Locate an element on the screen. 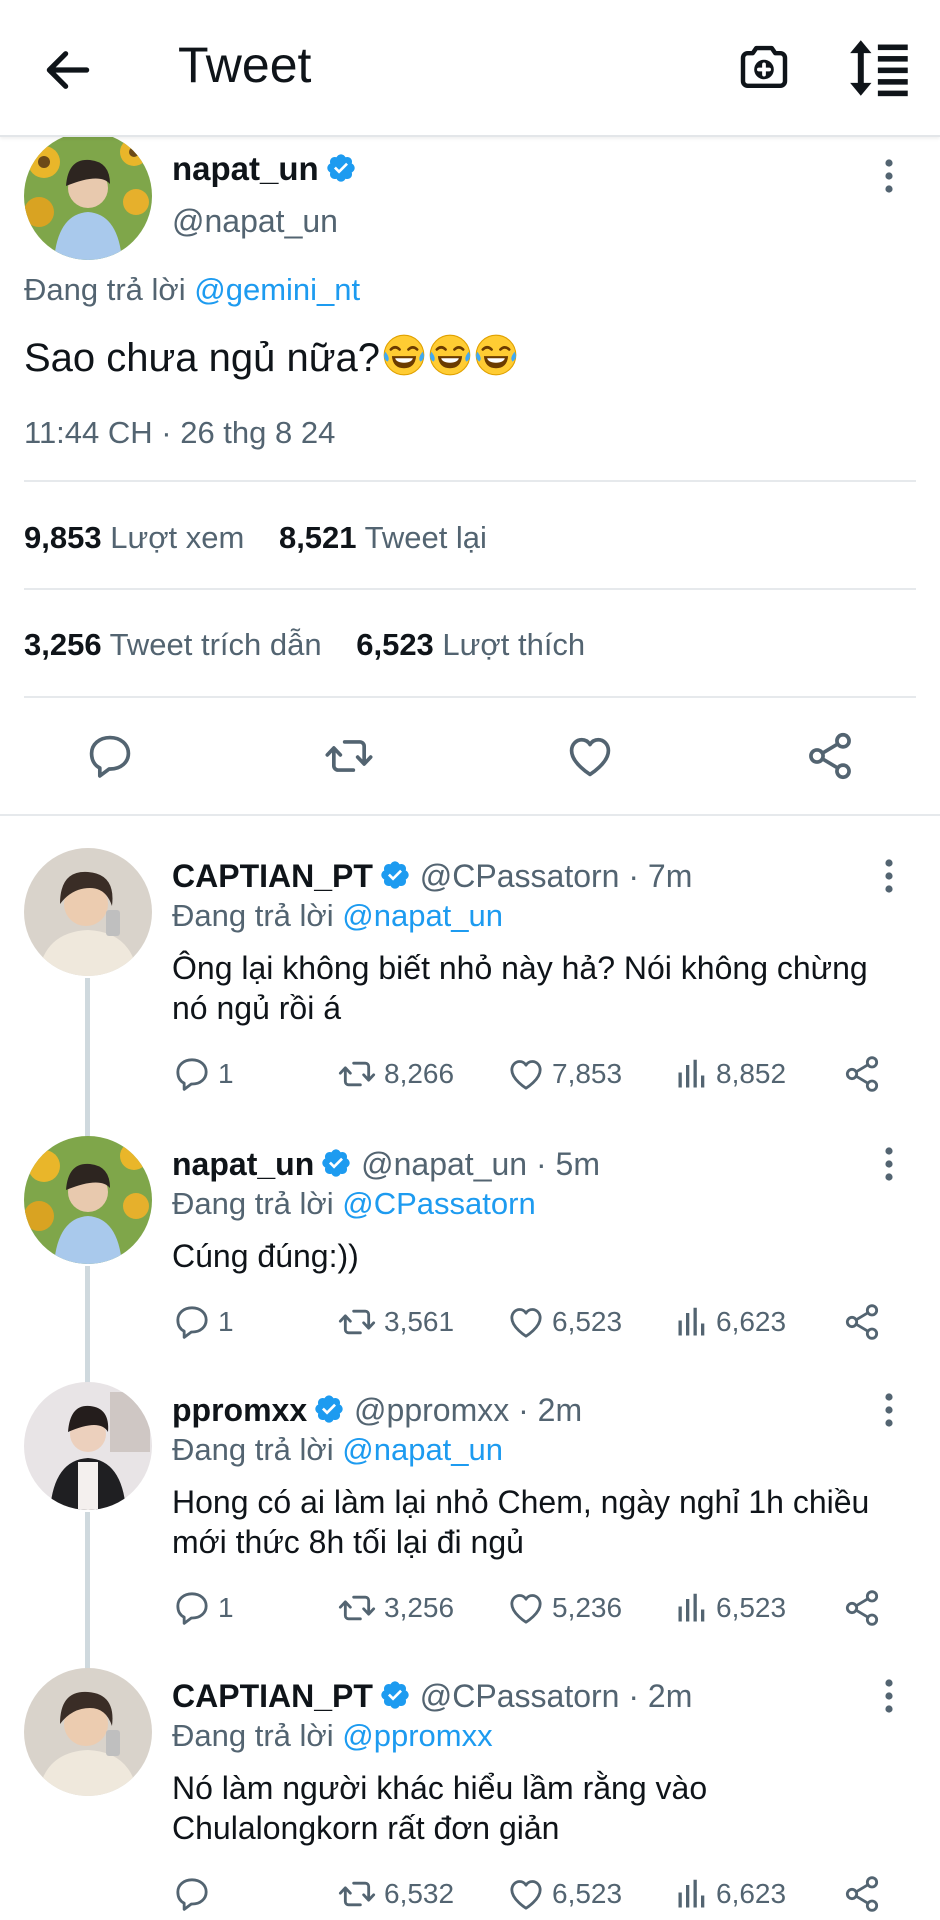 The width and height of the screenshot is (940, 1920). reply-header: ppromxx @ppromxx · 2m is located at coordinates (377, 1410).